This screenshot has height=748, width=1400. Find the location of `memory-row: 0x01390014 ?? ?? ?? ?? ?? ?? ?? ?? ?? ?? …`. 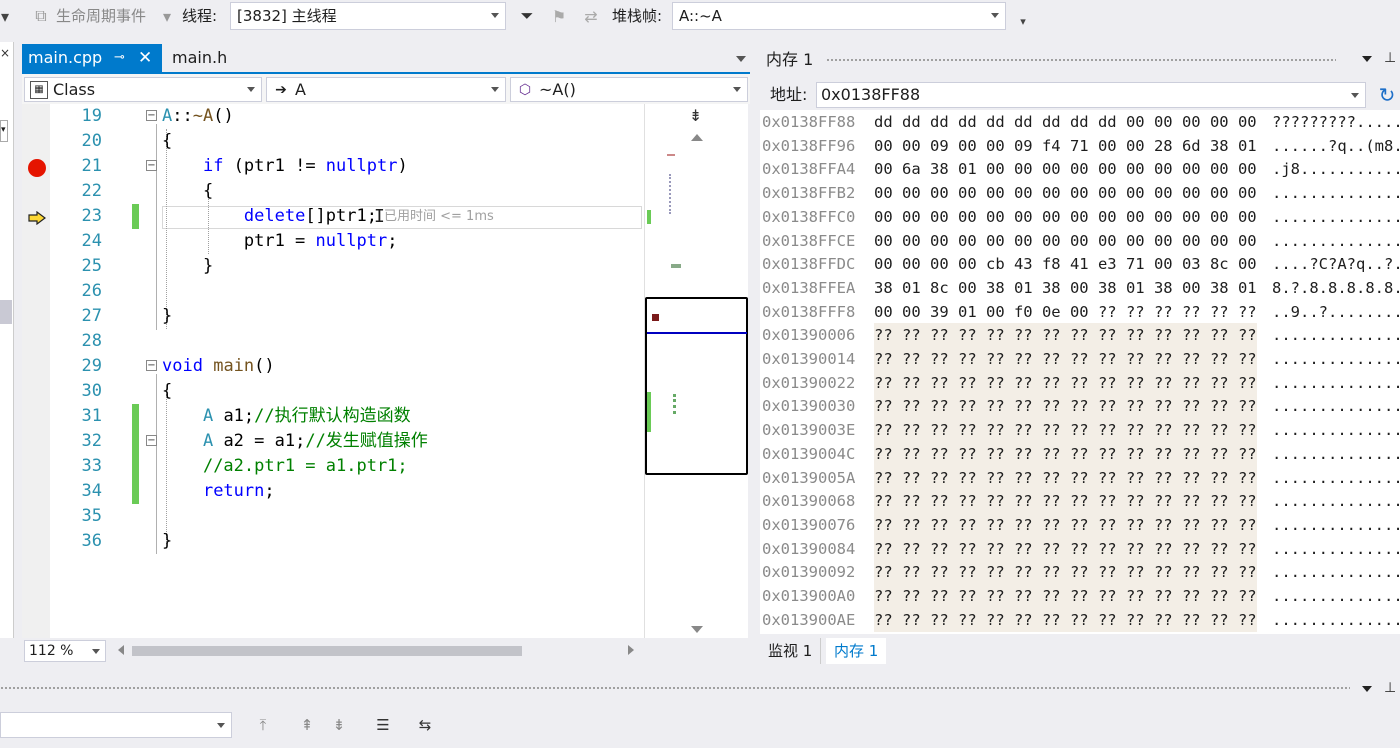

memory-row: 0x01390014 ?? ?? ?? ?? ?? ?? ?? ?? ?? ?? … is located at coordinates (1080, 359).